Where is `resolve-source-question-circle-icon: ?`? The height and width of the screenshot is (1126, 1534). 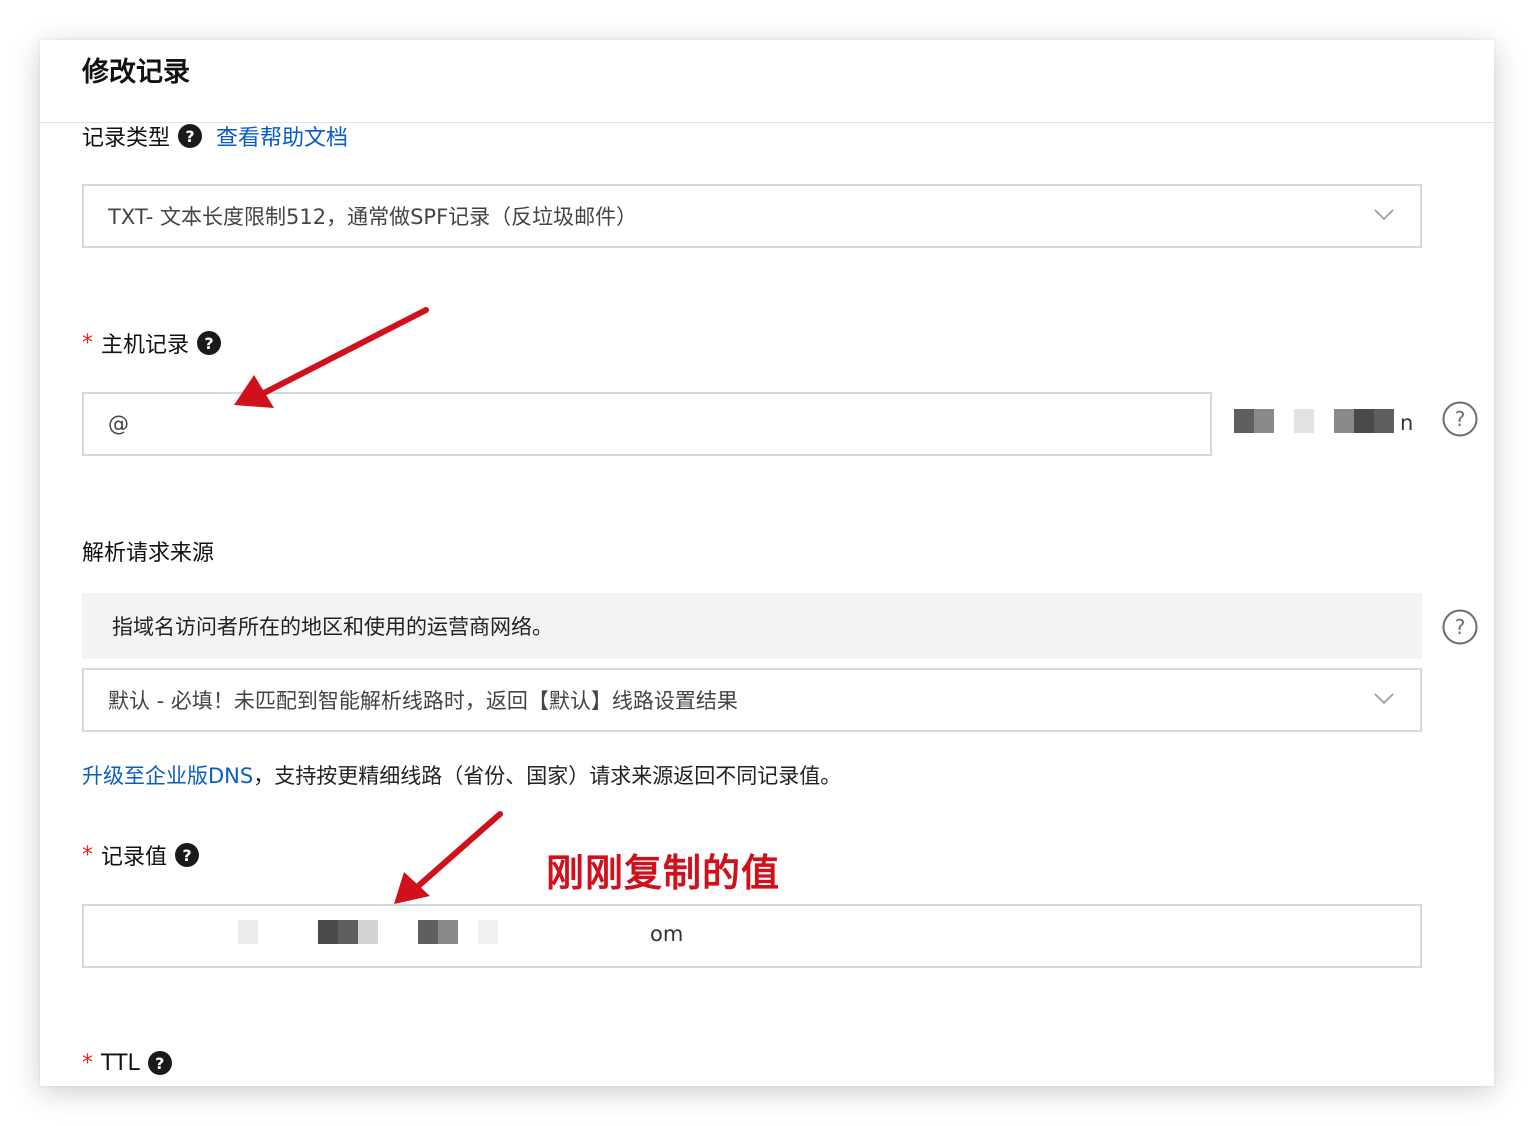 resolve-source-question-circle-icon: ? is located at coordinates (1460, 627).